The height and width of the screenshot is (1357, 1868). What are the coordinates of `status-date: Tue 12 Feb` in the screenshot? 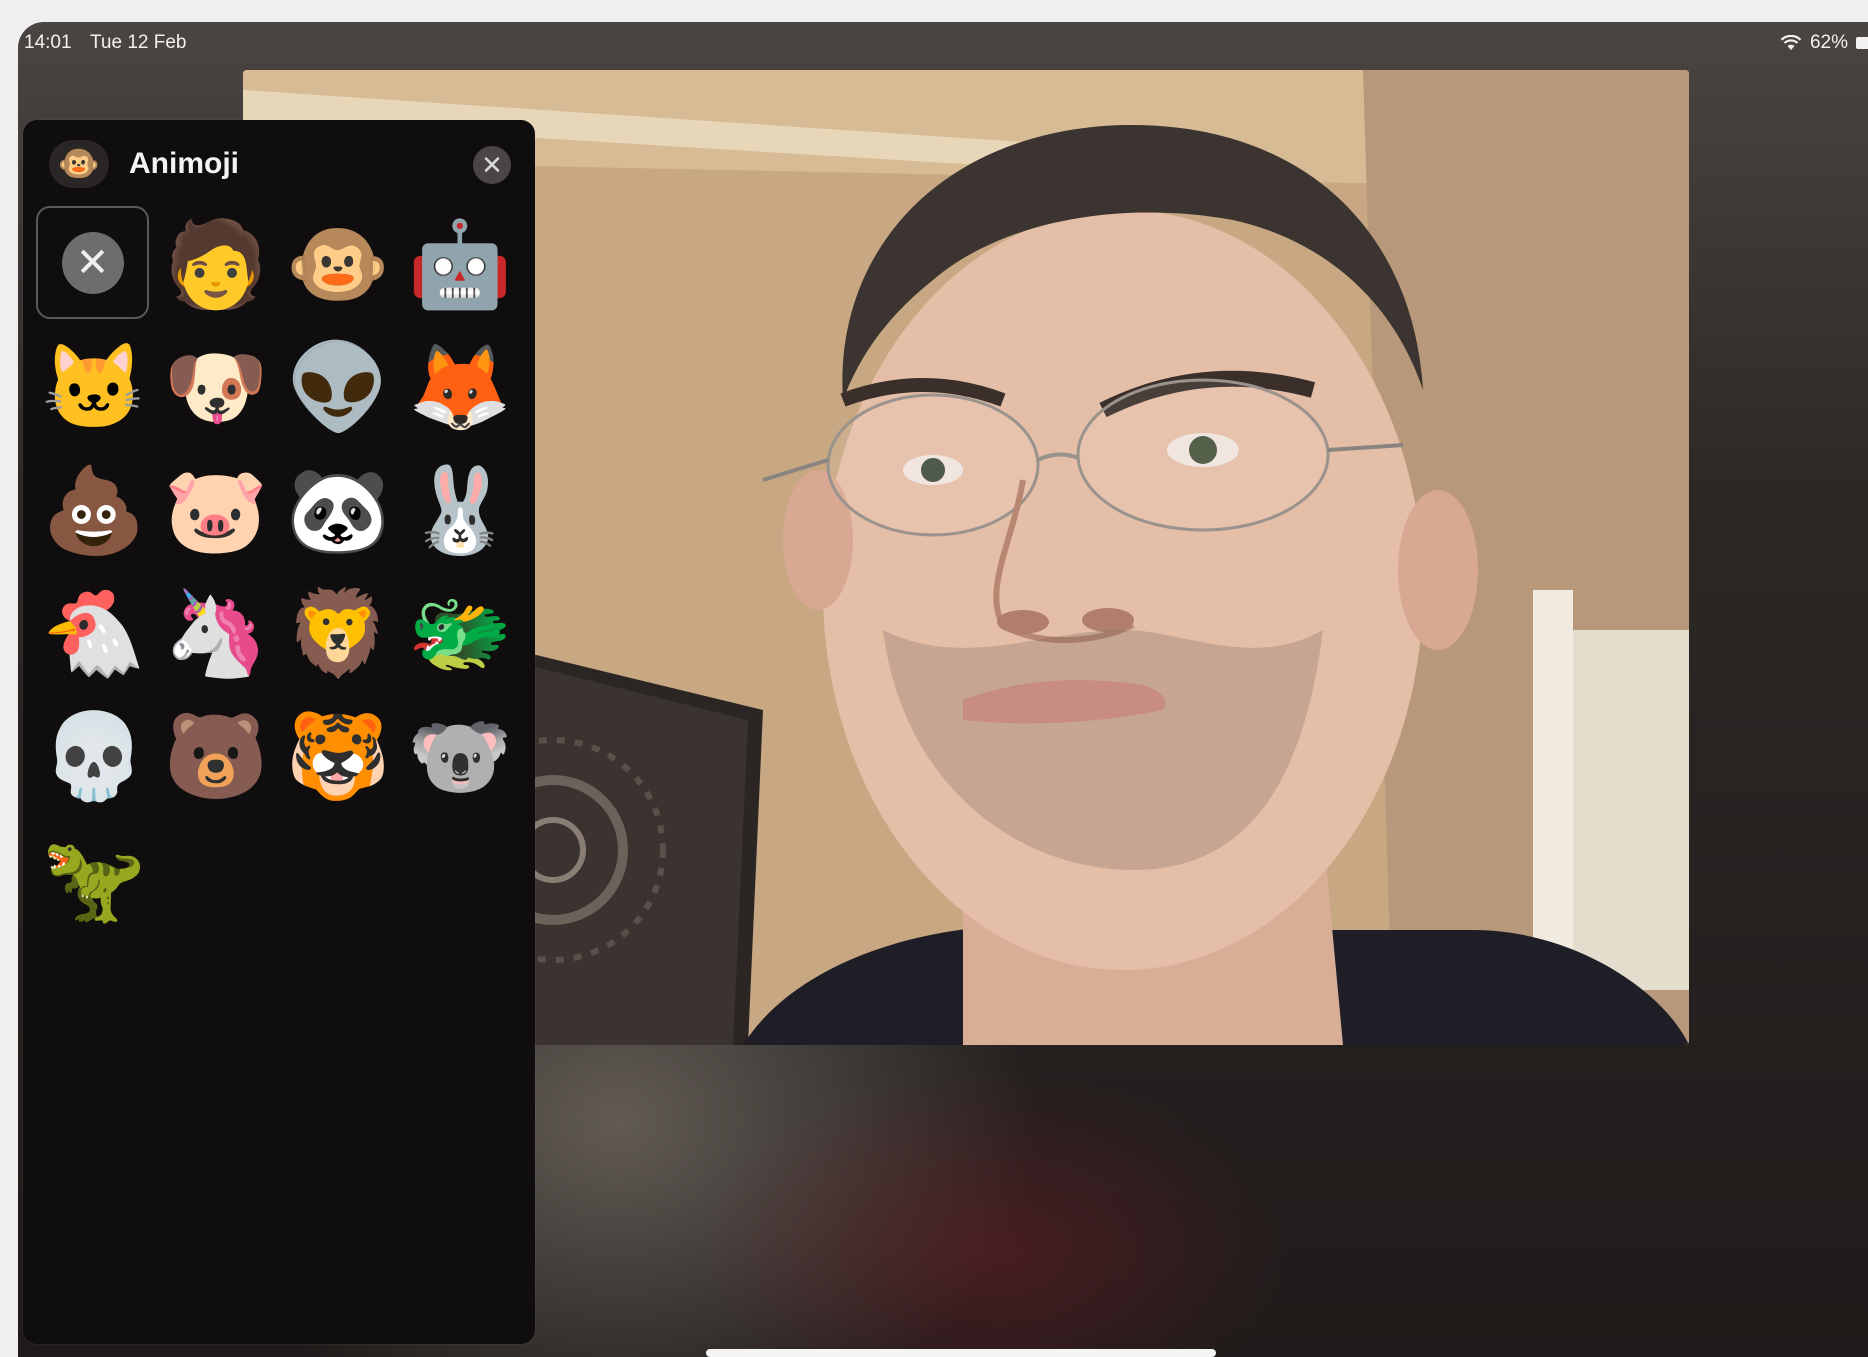 It's located at (138, 42).